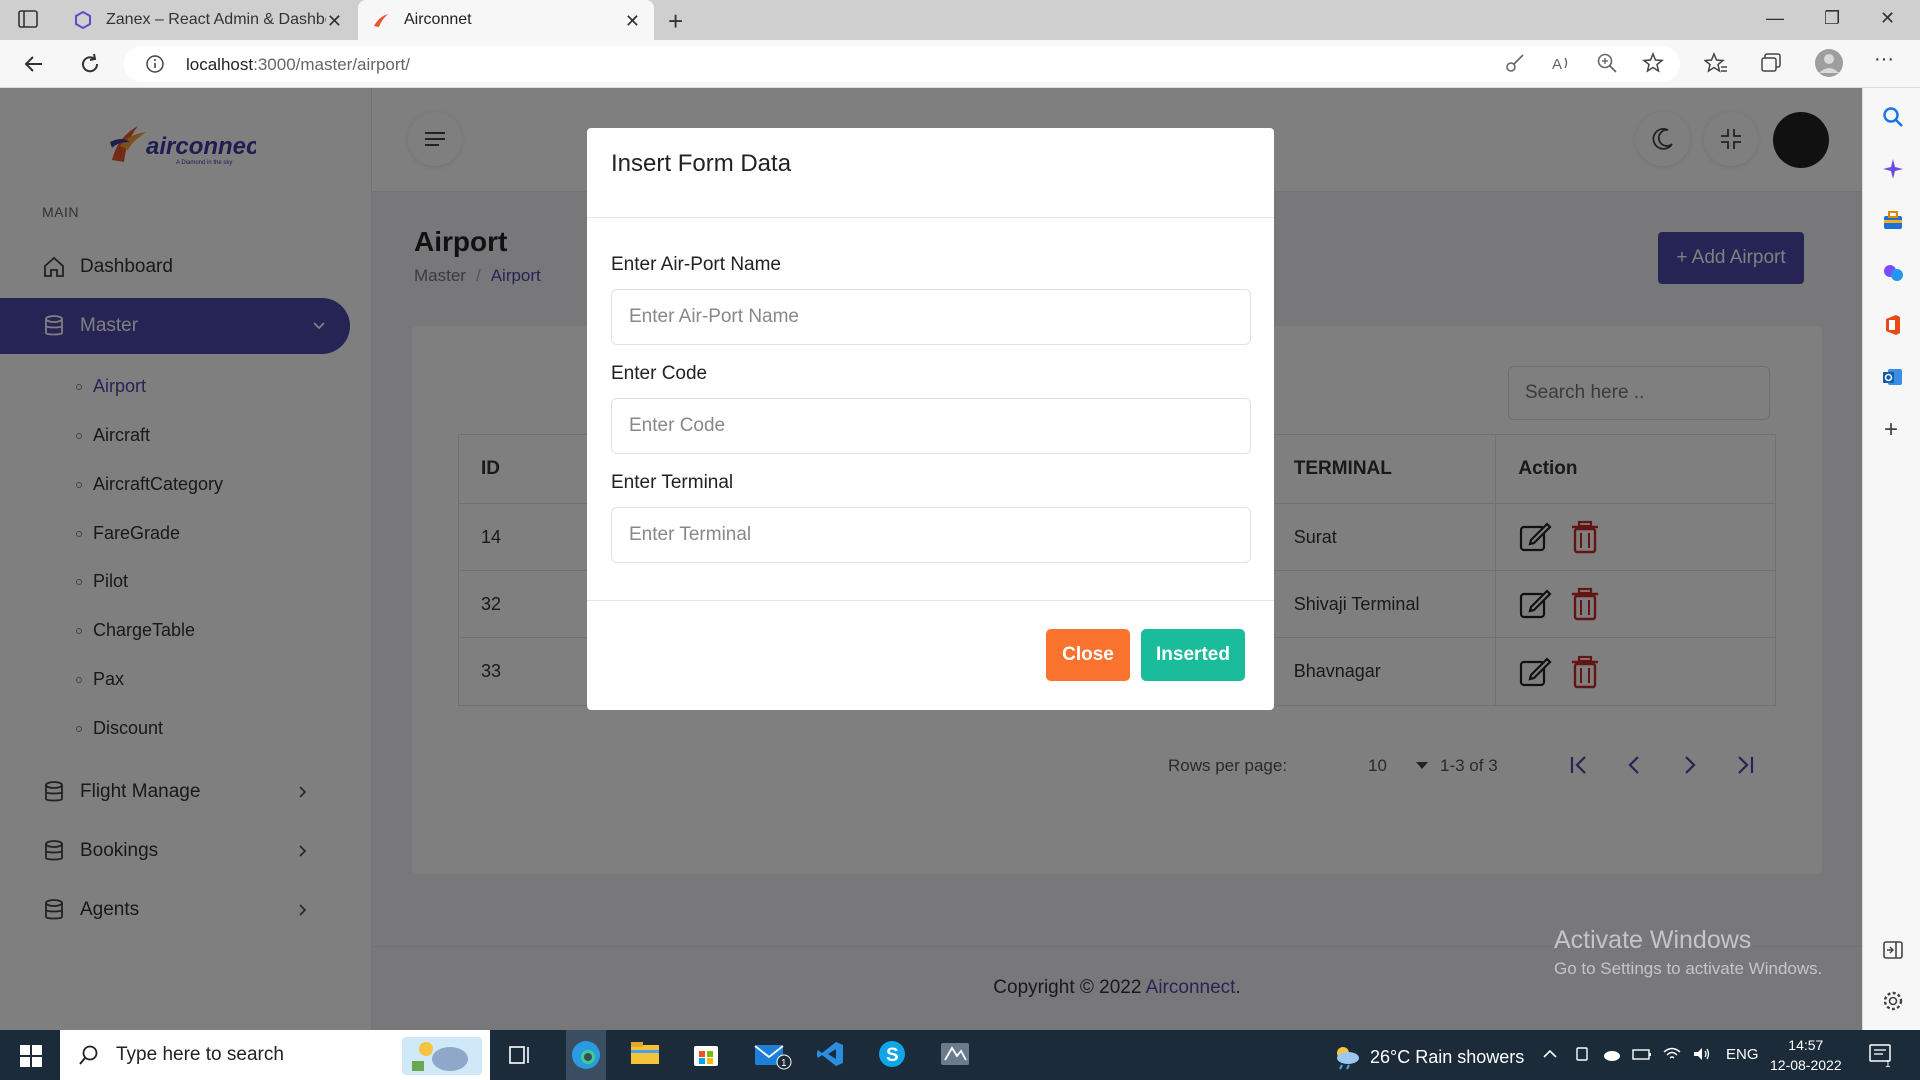 The image size is (1920, 1080). I want to click on browser-tab-airconnet: Airconnet ✕, so click(506, 20).